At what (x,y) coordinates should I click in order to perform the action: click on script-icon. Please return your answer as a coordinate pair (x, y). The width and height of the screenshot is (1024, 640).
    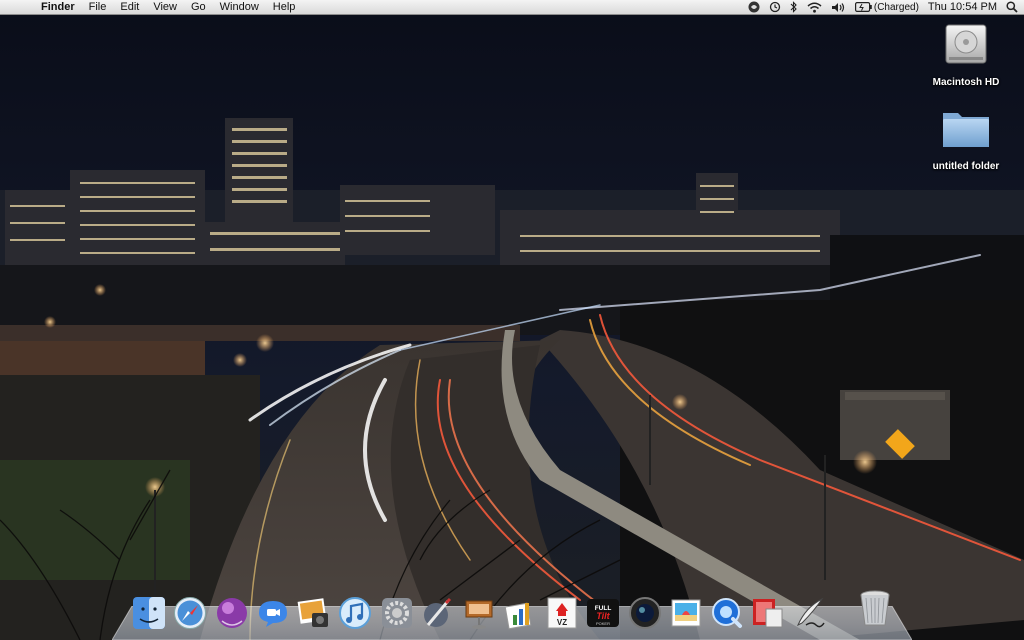
    Looking at the image, I should click on (810, 612).